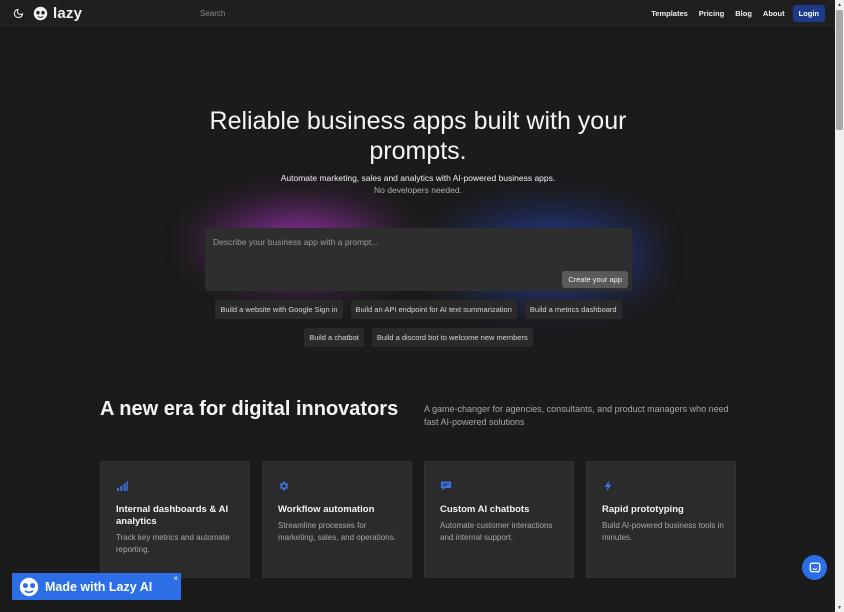 Image resolution: width=844 pixels, height=612 pixels. I want to click on badge-text: Made with Lazy AI, so click(99, 586).